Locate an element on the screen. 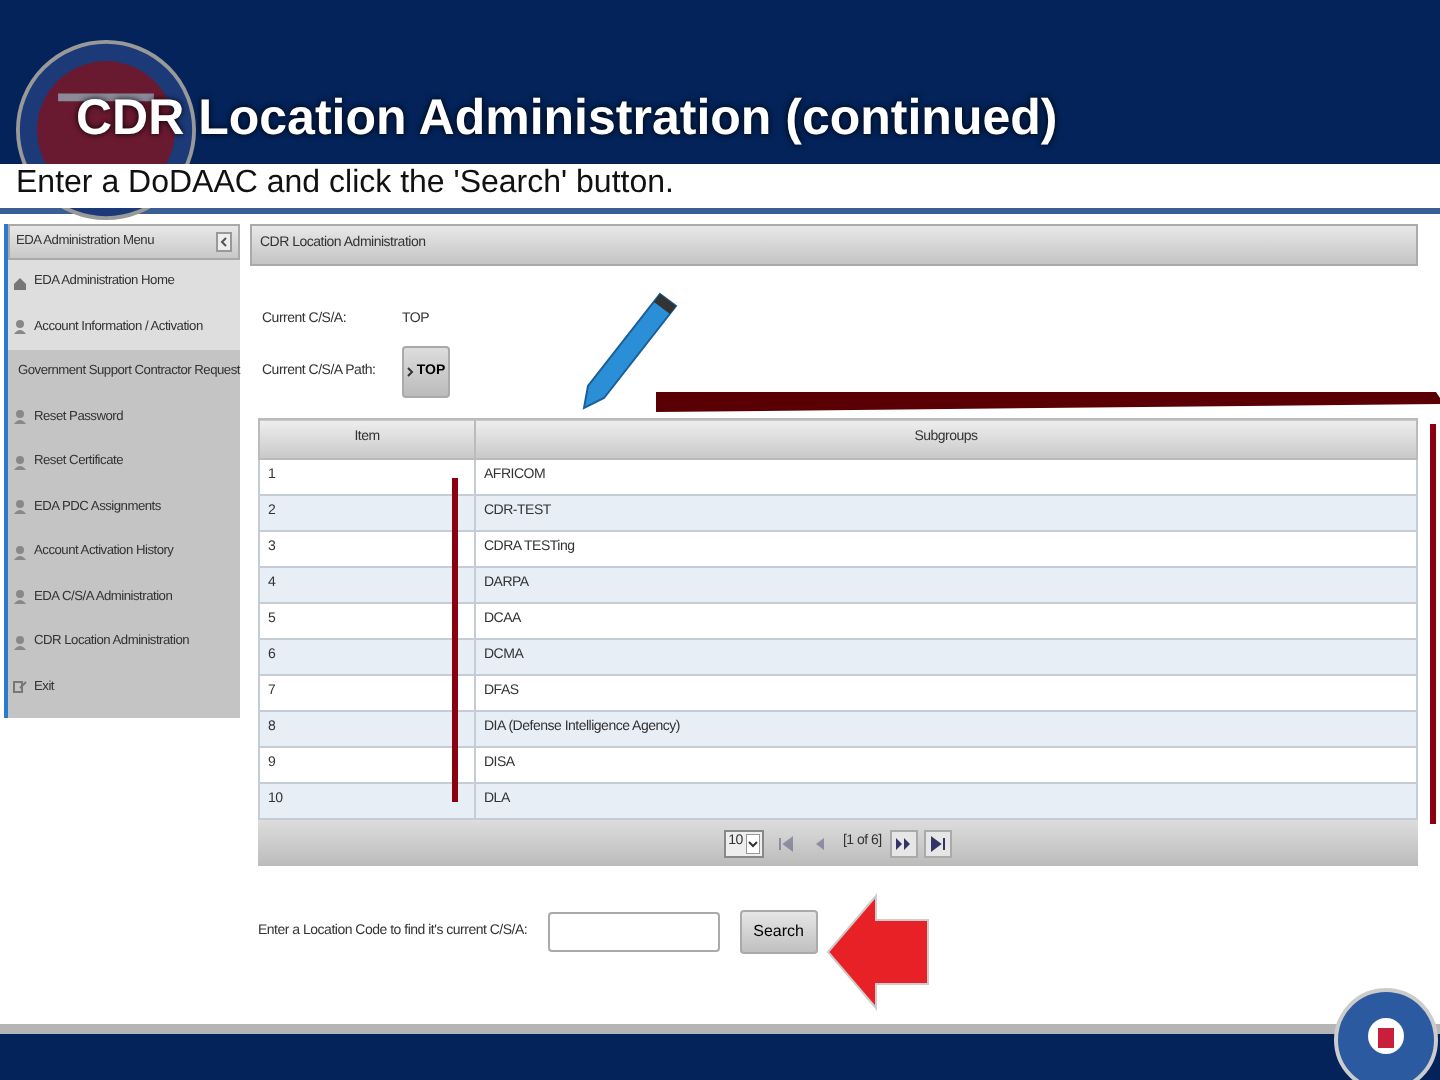 The width and height of the screenshot is (1440, 1080). last-page-button is located at coordinates (937, 843).